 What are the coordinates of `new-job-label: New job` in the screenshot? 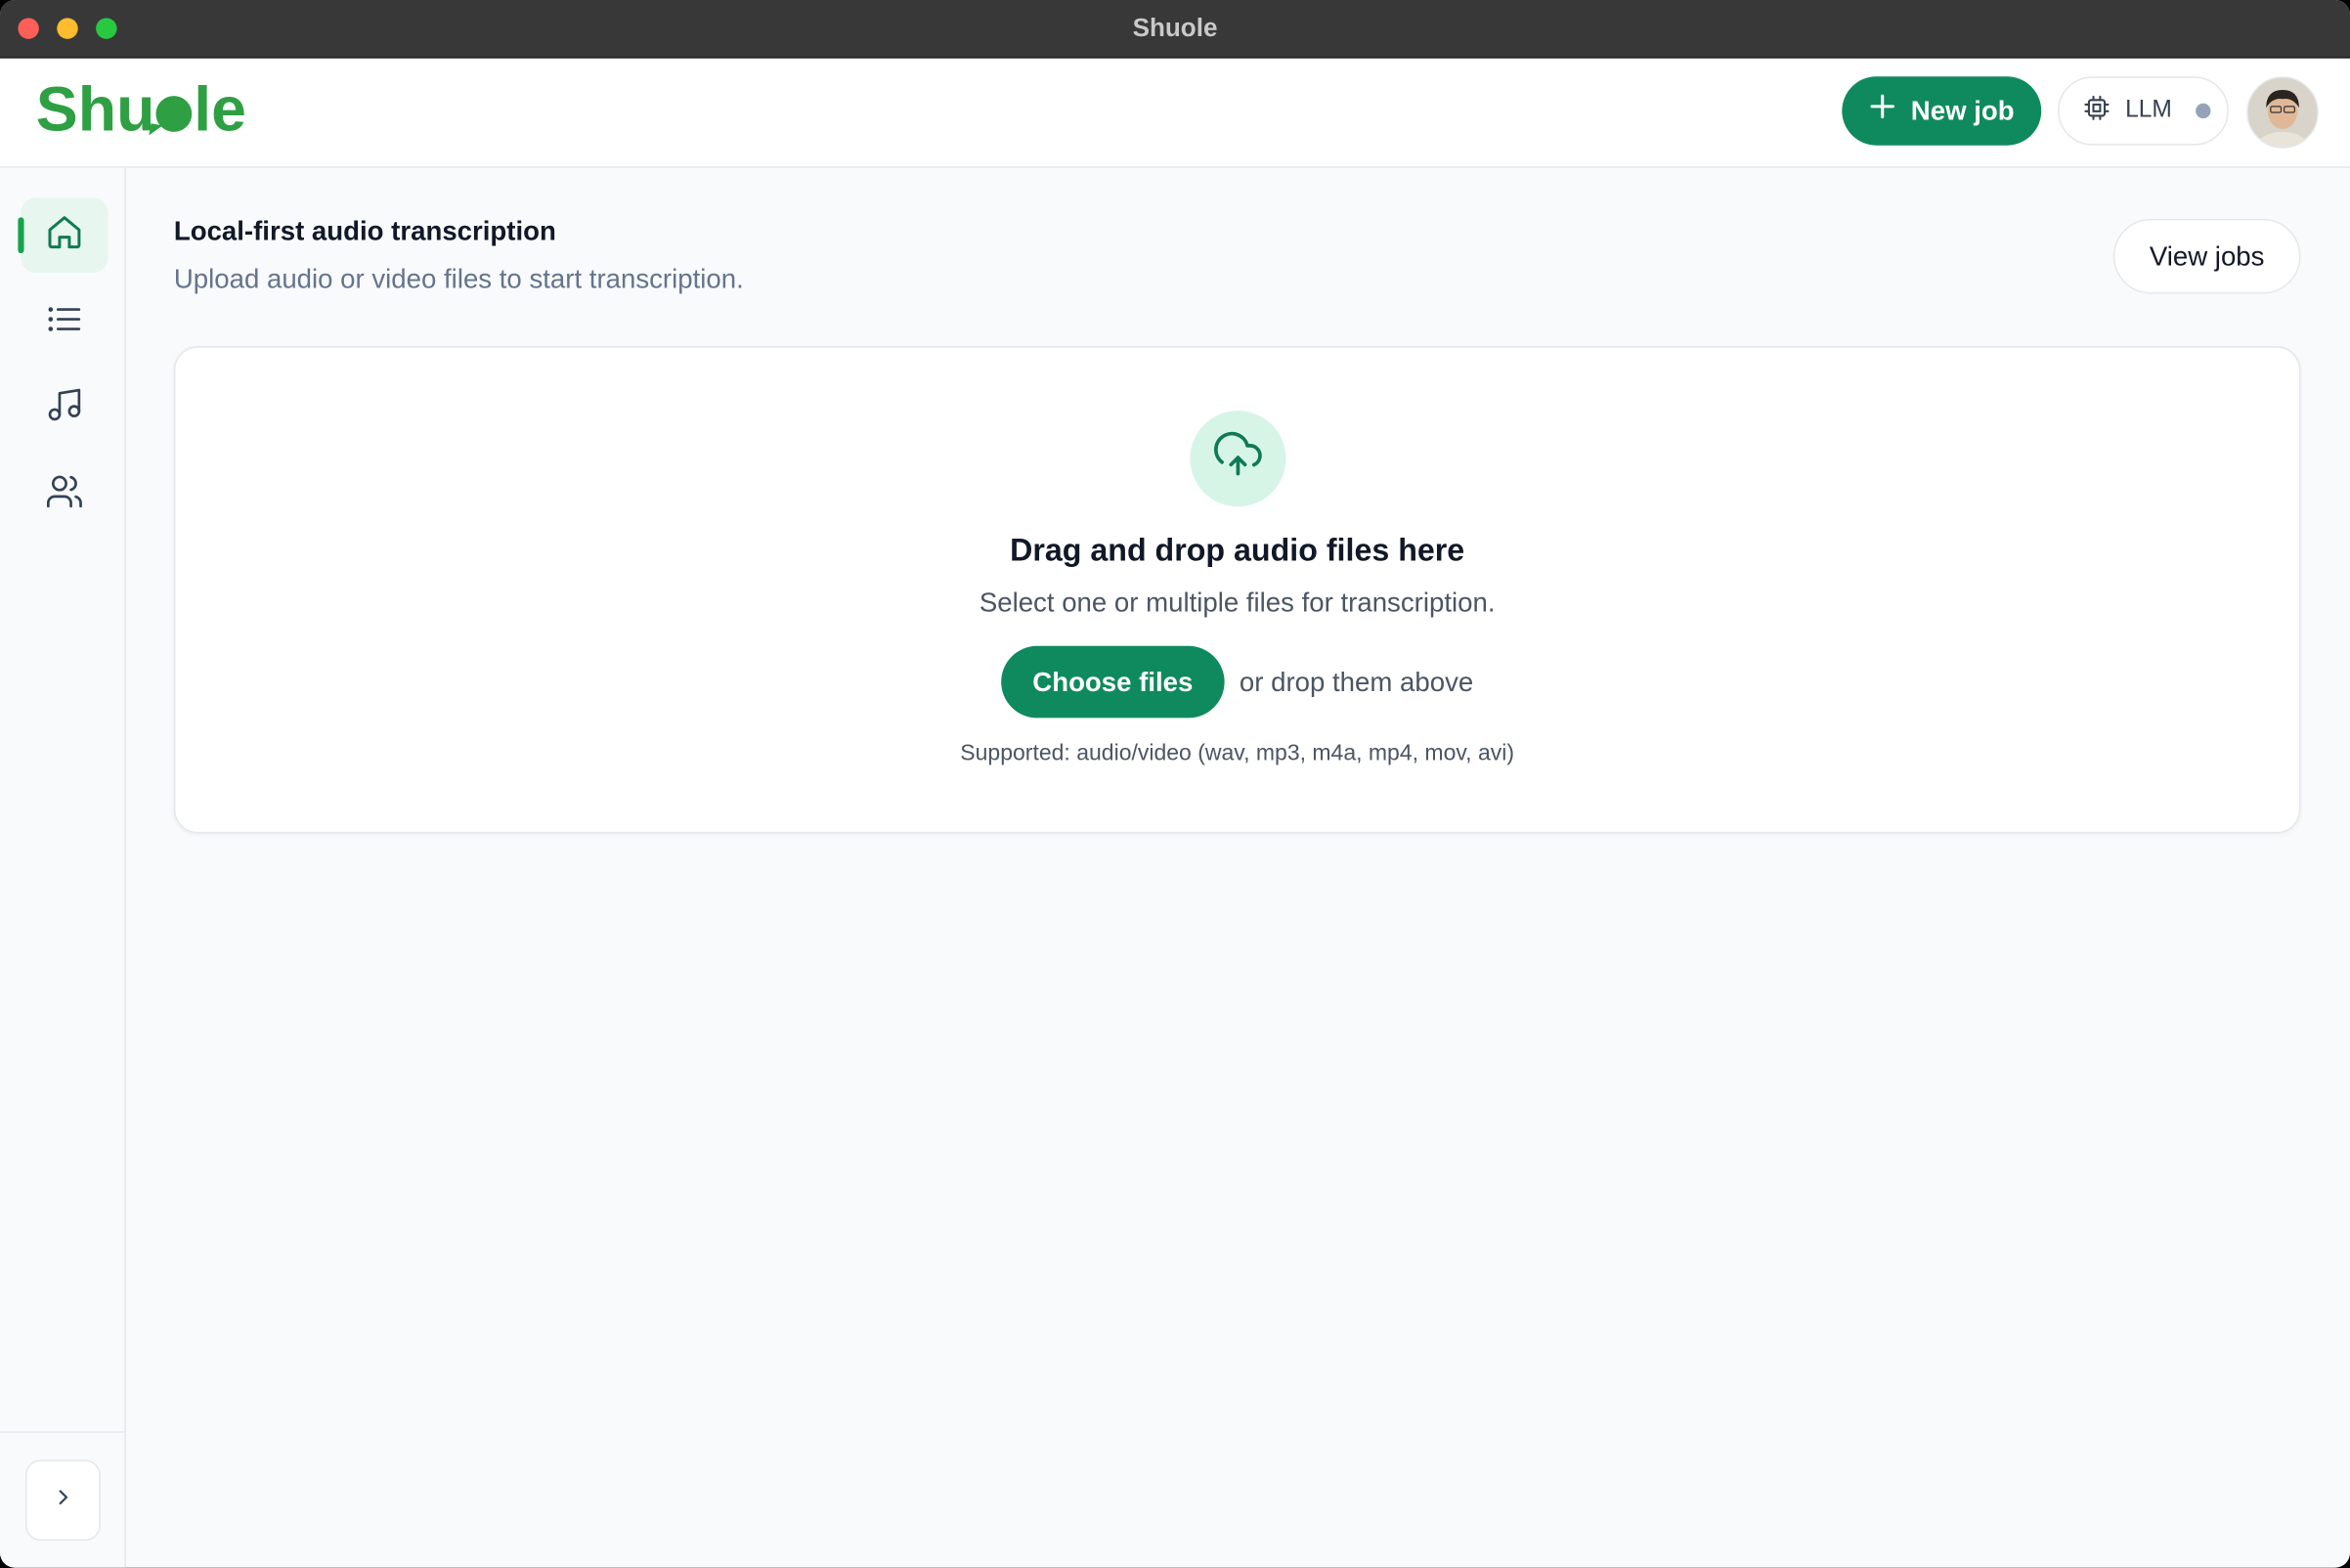 It's located at (1962, 110).